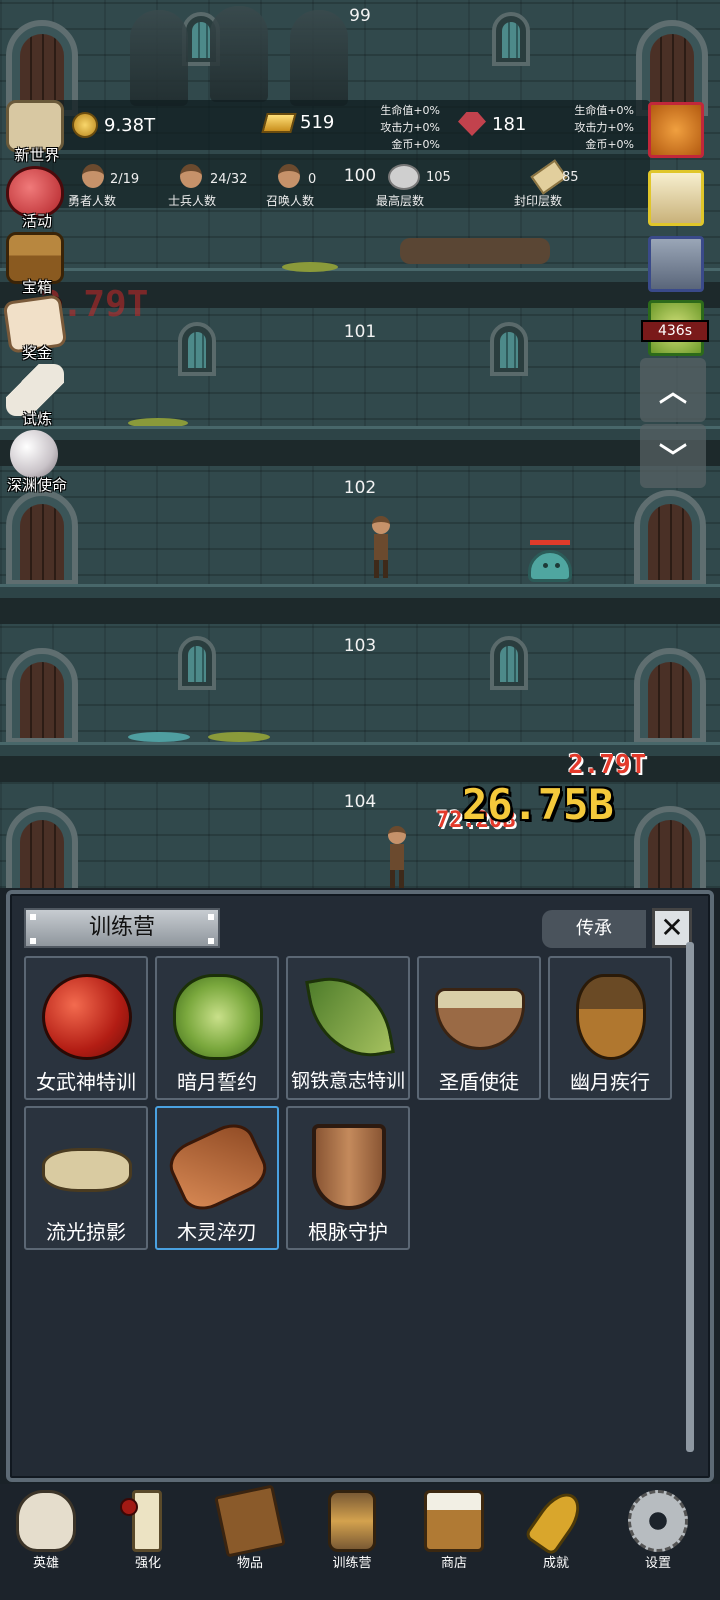 Image resolution: width=720 pixels, height=1600 pixels. I want to click on nav-heroes: 英雄, so click(48, 1540).